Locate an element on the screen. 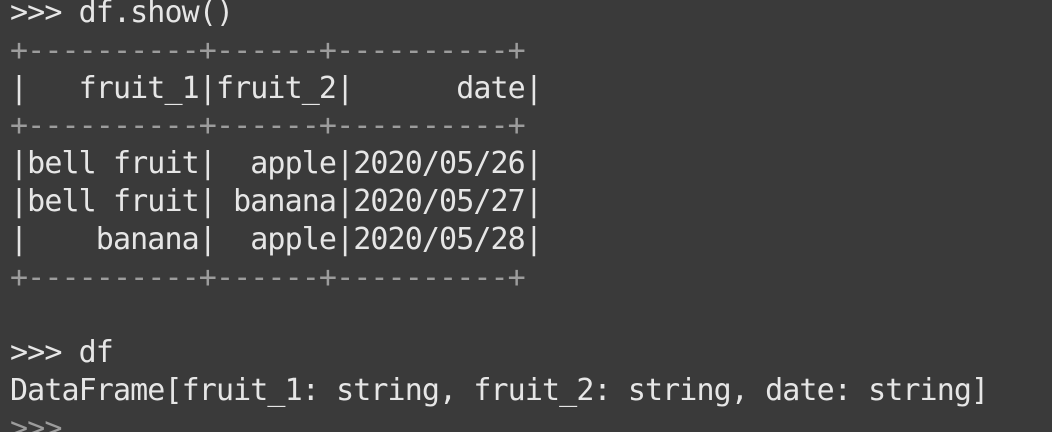 The height and width of the screenshot is (432, 1052). prompt-line-current: >>> is located at coordinates (531, 421).